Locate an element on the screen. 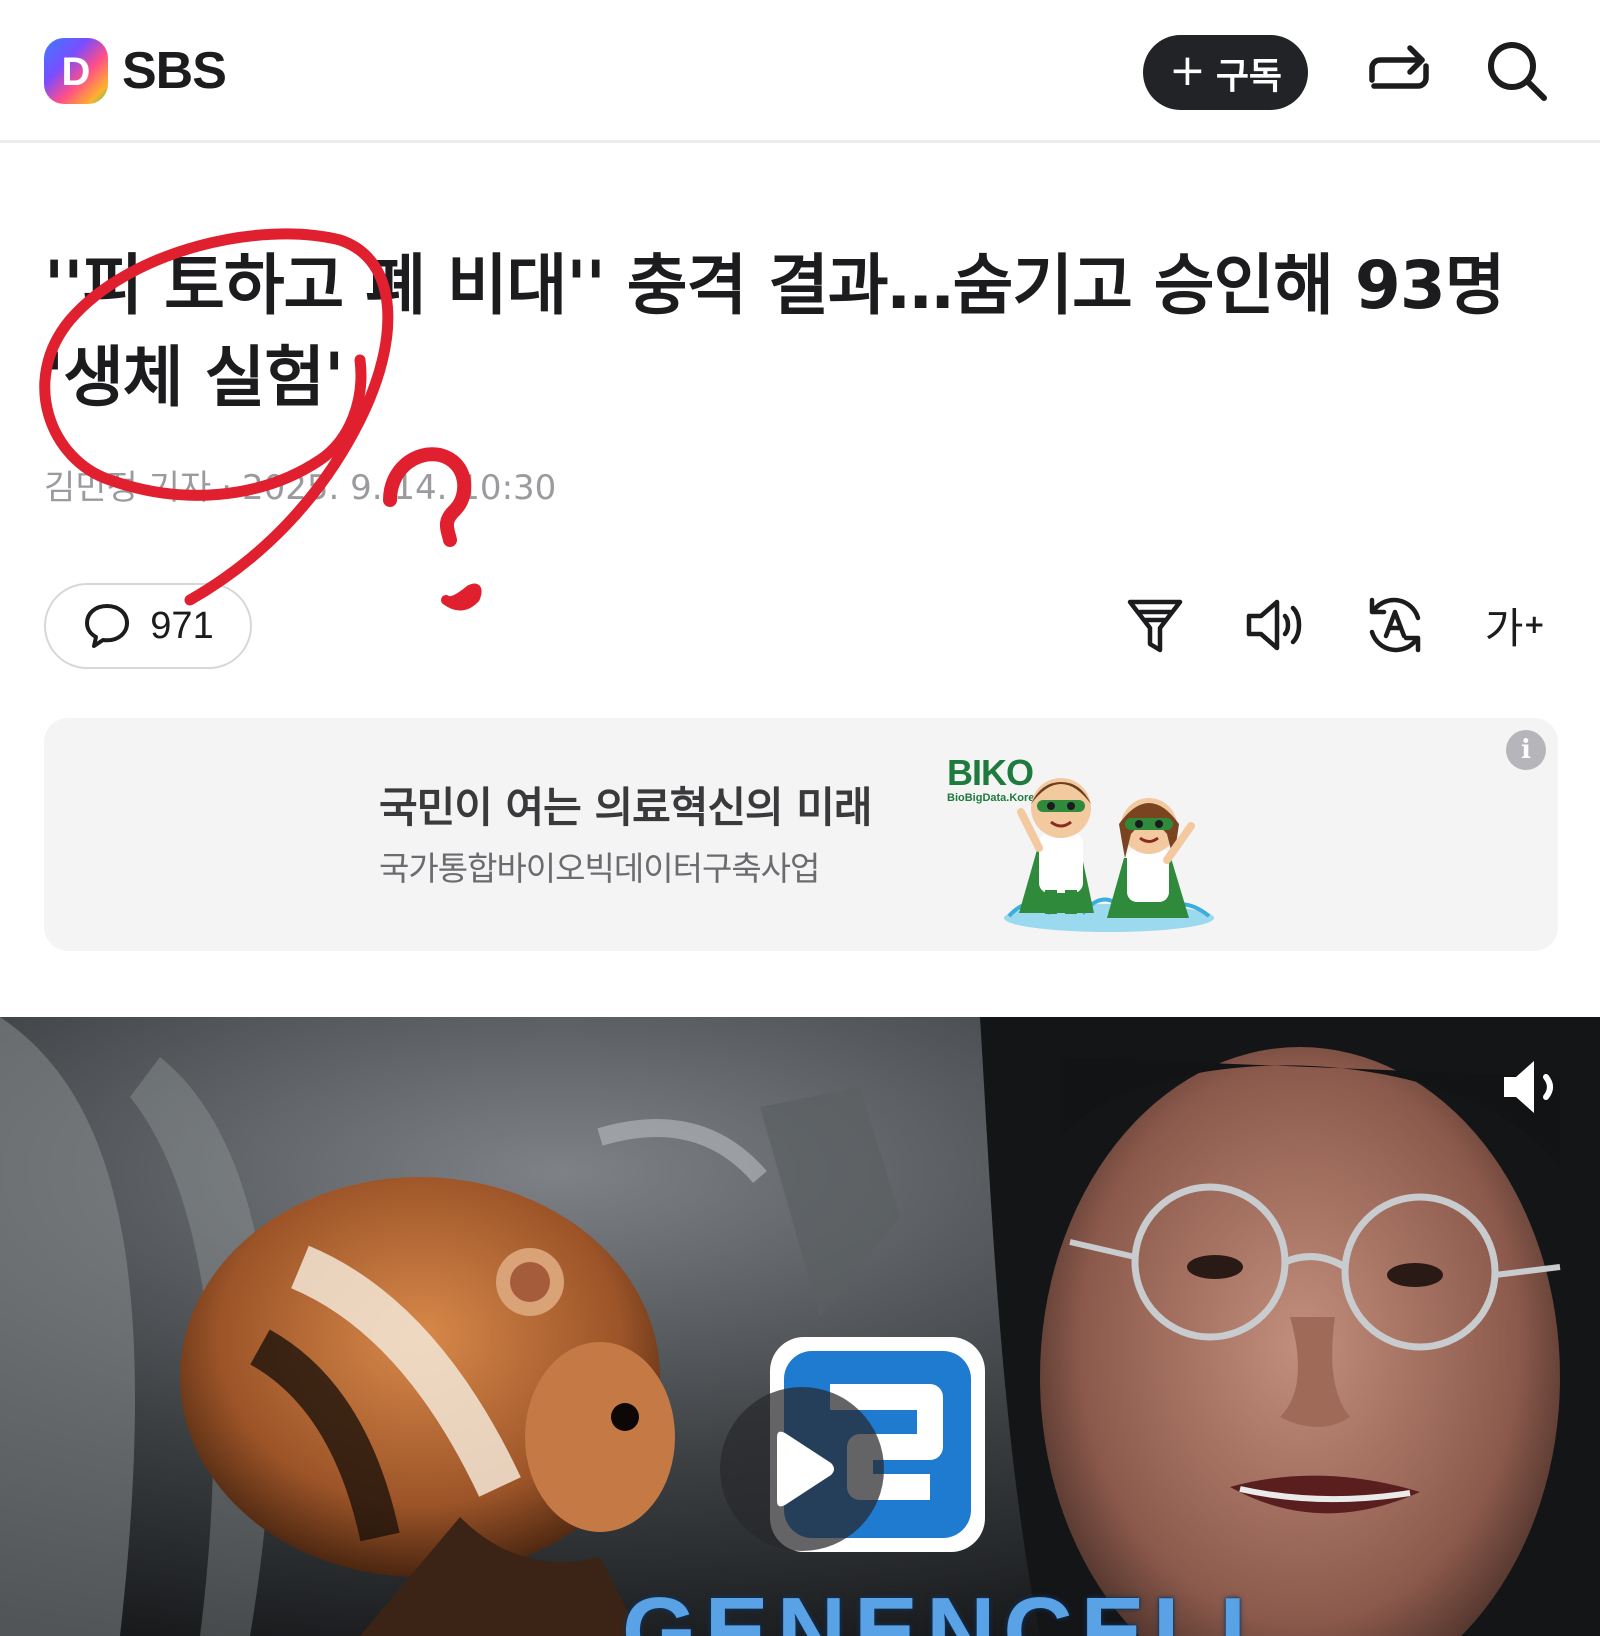 This screenshot has width=1600, height=1636. listen-button is located at coordinates (1275, 625).